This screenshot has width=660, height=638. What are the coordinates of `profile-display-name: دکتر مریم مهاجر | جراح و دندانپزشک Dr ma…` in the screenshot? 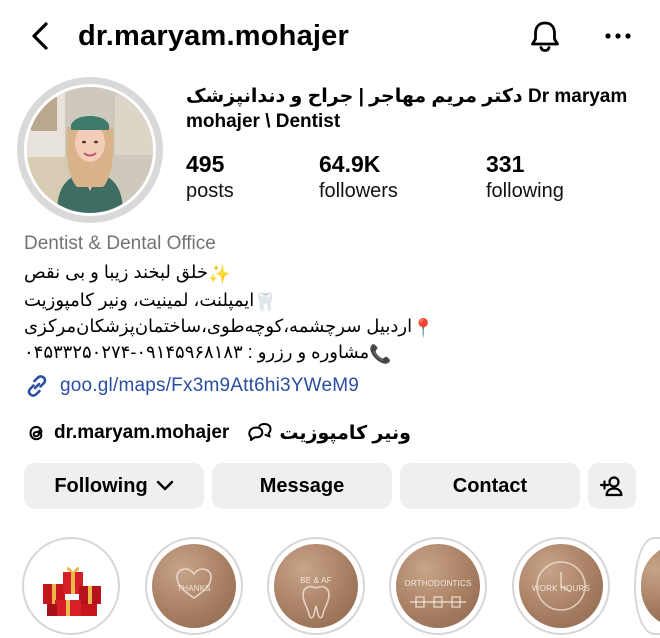 It's located at (407, 109).